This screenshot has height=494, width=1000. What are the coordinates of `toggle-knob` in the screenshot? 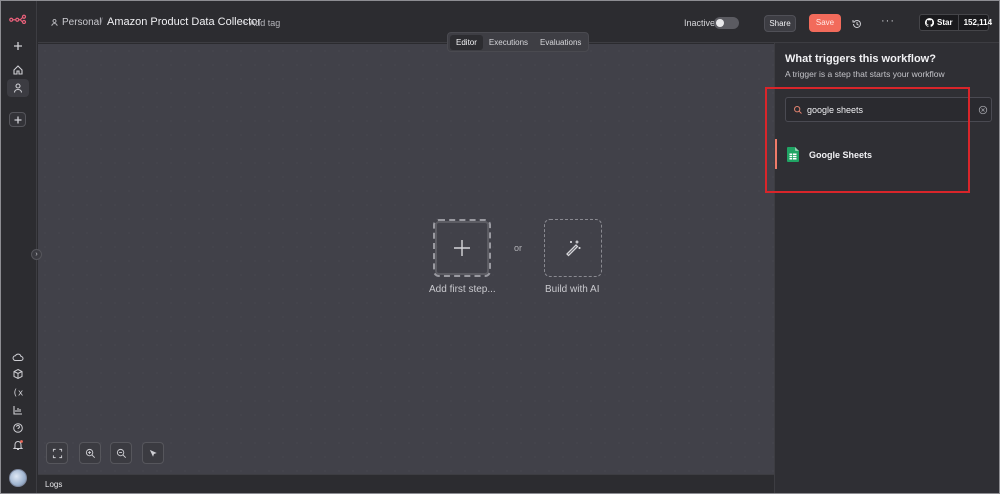 It's located at (720, 23).